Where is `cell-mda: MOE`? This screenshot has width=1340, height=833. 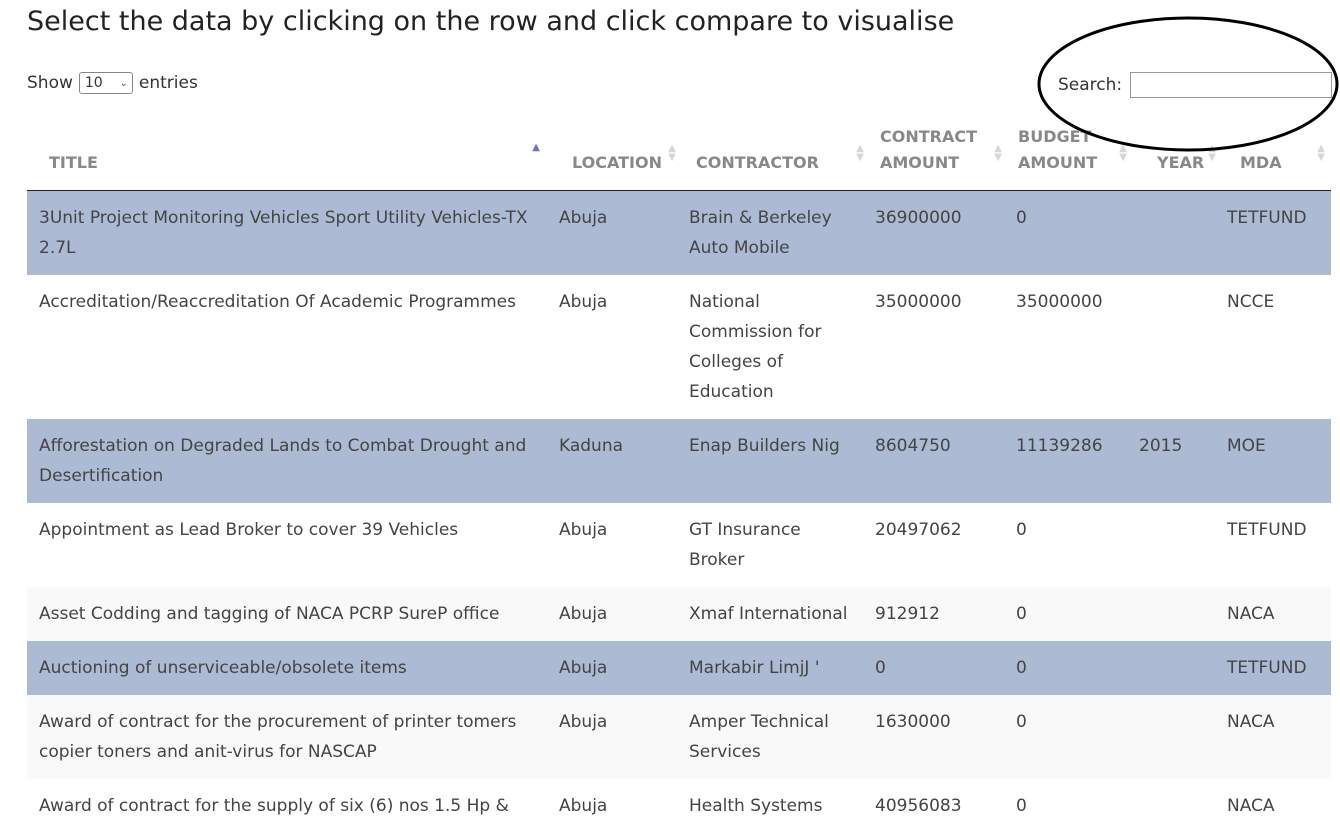 cell-mda: MOE is located at coordinates (1246, 446).